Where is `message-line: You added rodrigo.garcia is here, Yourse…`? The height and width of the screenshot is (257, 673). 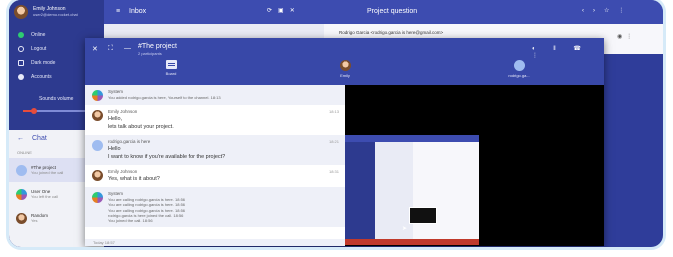 message-line: You added rodrigo.garcia is here, Yourse… is located at coordinates (164, 97).